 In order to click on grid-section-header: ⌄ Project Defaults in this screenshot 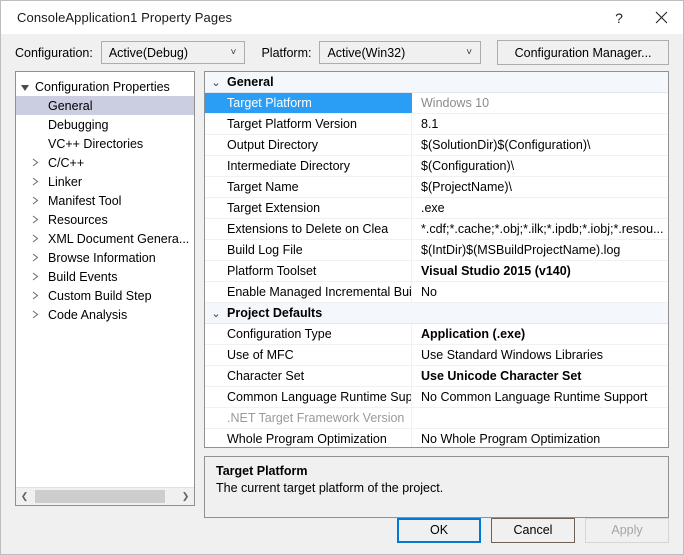, I will do `click(436, 313)`.